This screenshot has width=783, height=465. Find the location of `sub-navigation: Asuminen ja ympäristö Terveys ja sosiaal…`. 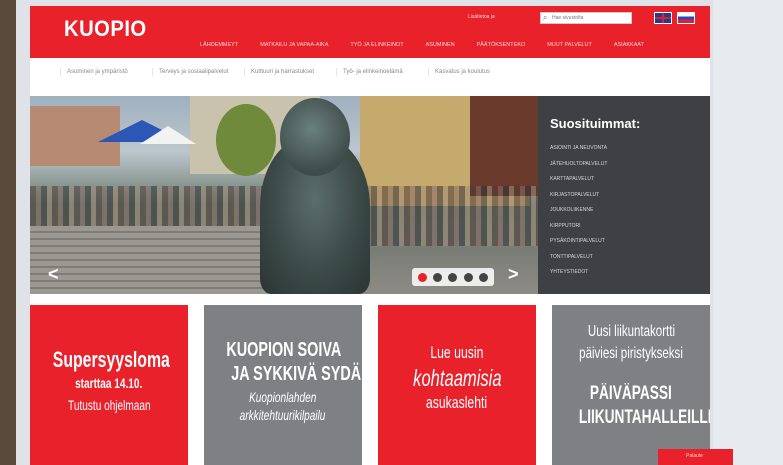

sub-navigation: Asuminen ja ympäristö Terveys ja sosiaal… is located at coordinates (370, 77).